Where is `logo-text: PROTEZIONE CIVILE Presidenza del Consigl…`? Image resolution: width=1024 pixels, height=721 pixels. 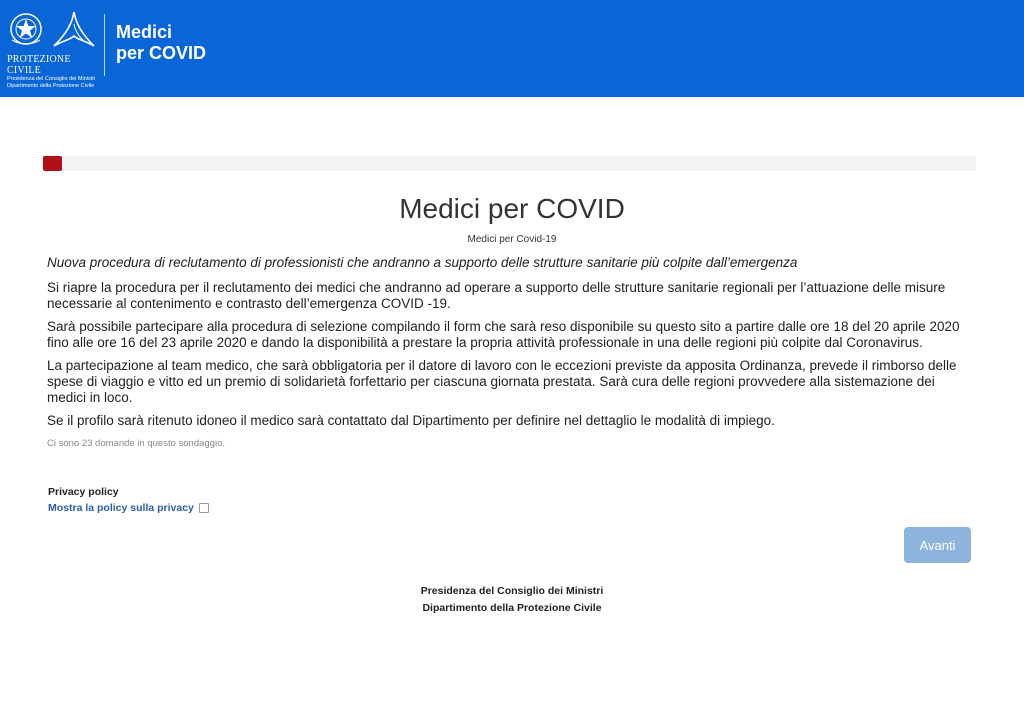 logo-text: PROTEZIONE CIVILE Presidenza del Consigl… is located at coordinates (57, 72).